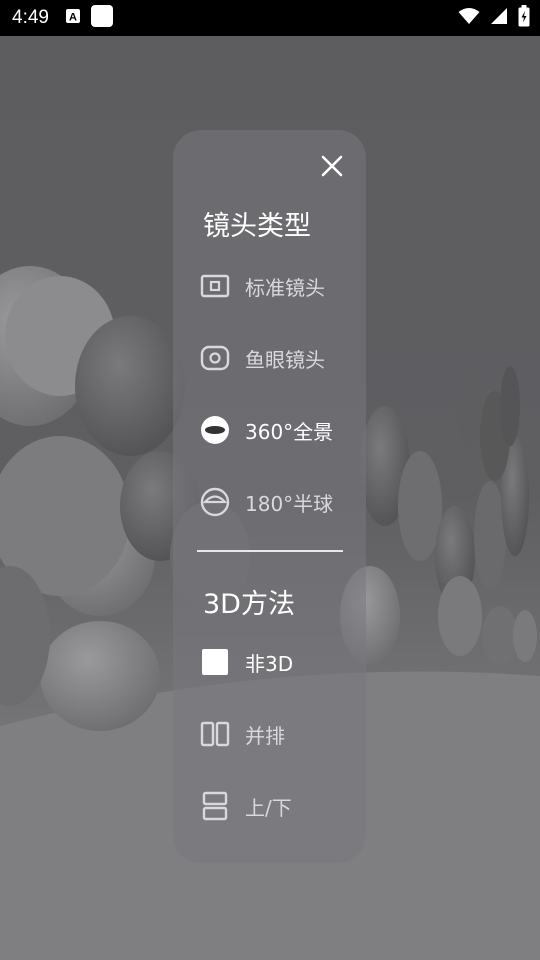  What do you see at coordinates (215, 286) in the screenshot?
I see `standard-lens-icon` at bounding box center [215, 286].